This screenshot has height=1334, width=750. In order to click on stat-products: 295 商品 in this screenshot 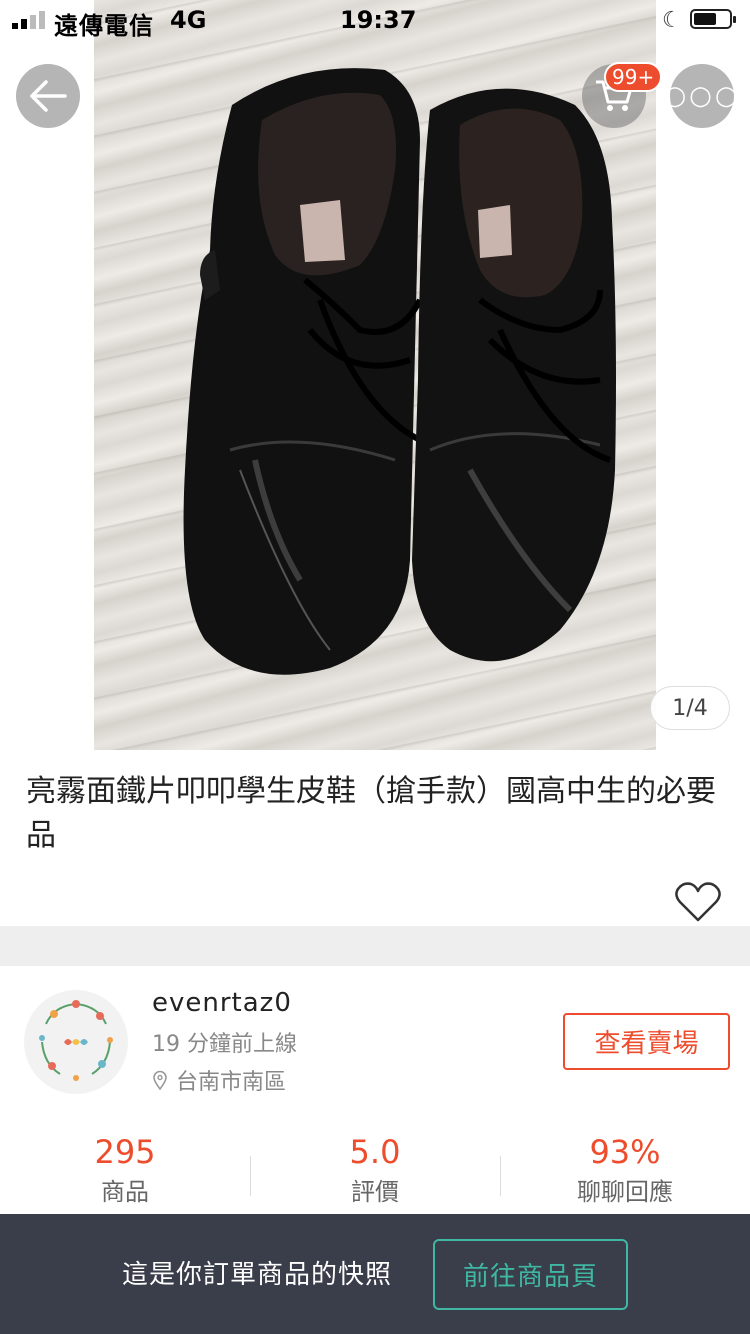, I will do `click(125, 1170)`.